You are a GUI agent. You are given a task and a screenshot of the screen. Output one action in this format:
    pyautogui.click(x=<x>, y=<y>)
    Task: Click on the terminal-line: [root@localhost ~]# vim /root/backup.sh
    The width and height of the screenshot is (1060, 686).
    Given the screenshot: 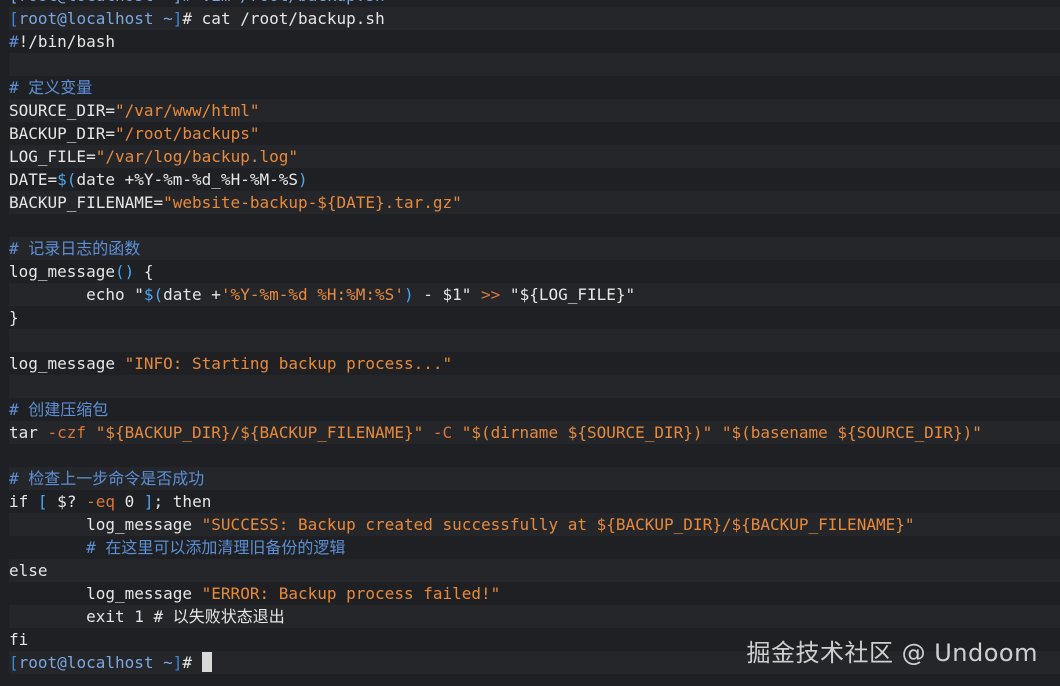 What is the action you would take?
    pyautogui.click(x=534, y=3)
    